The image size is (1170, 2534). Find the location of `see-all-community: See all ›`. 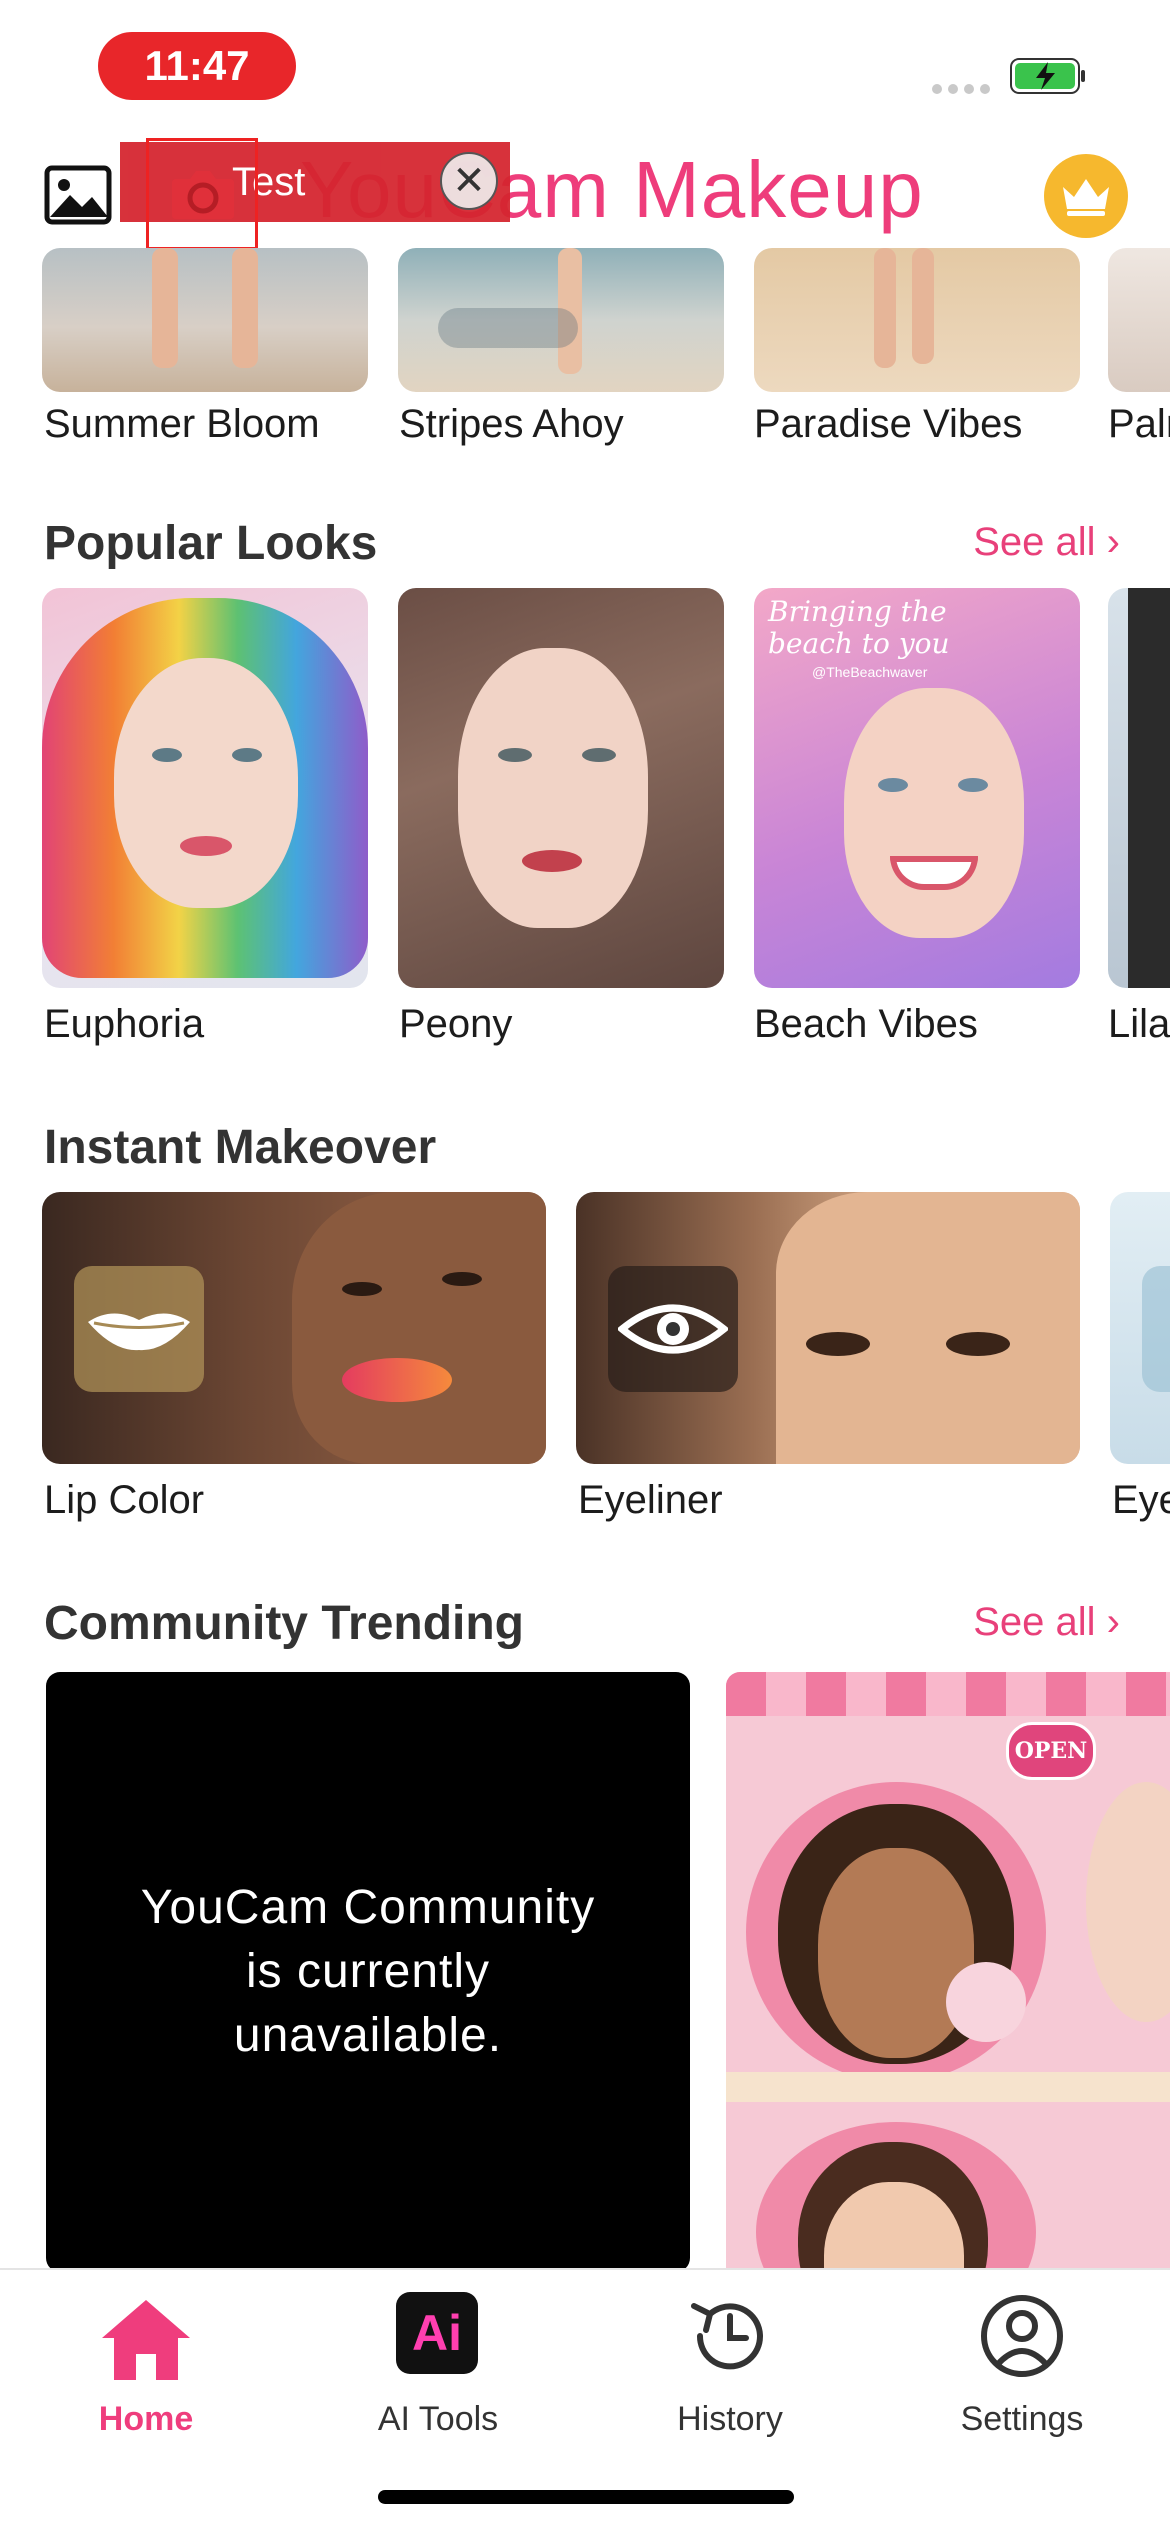

see-all-community: See all › is located at coordinates (1046, 1622).